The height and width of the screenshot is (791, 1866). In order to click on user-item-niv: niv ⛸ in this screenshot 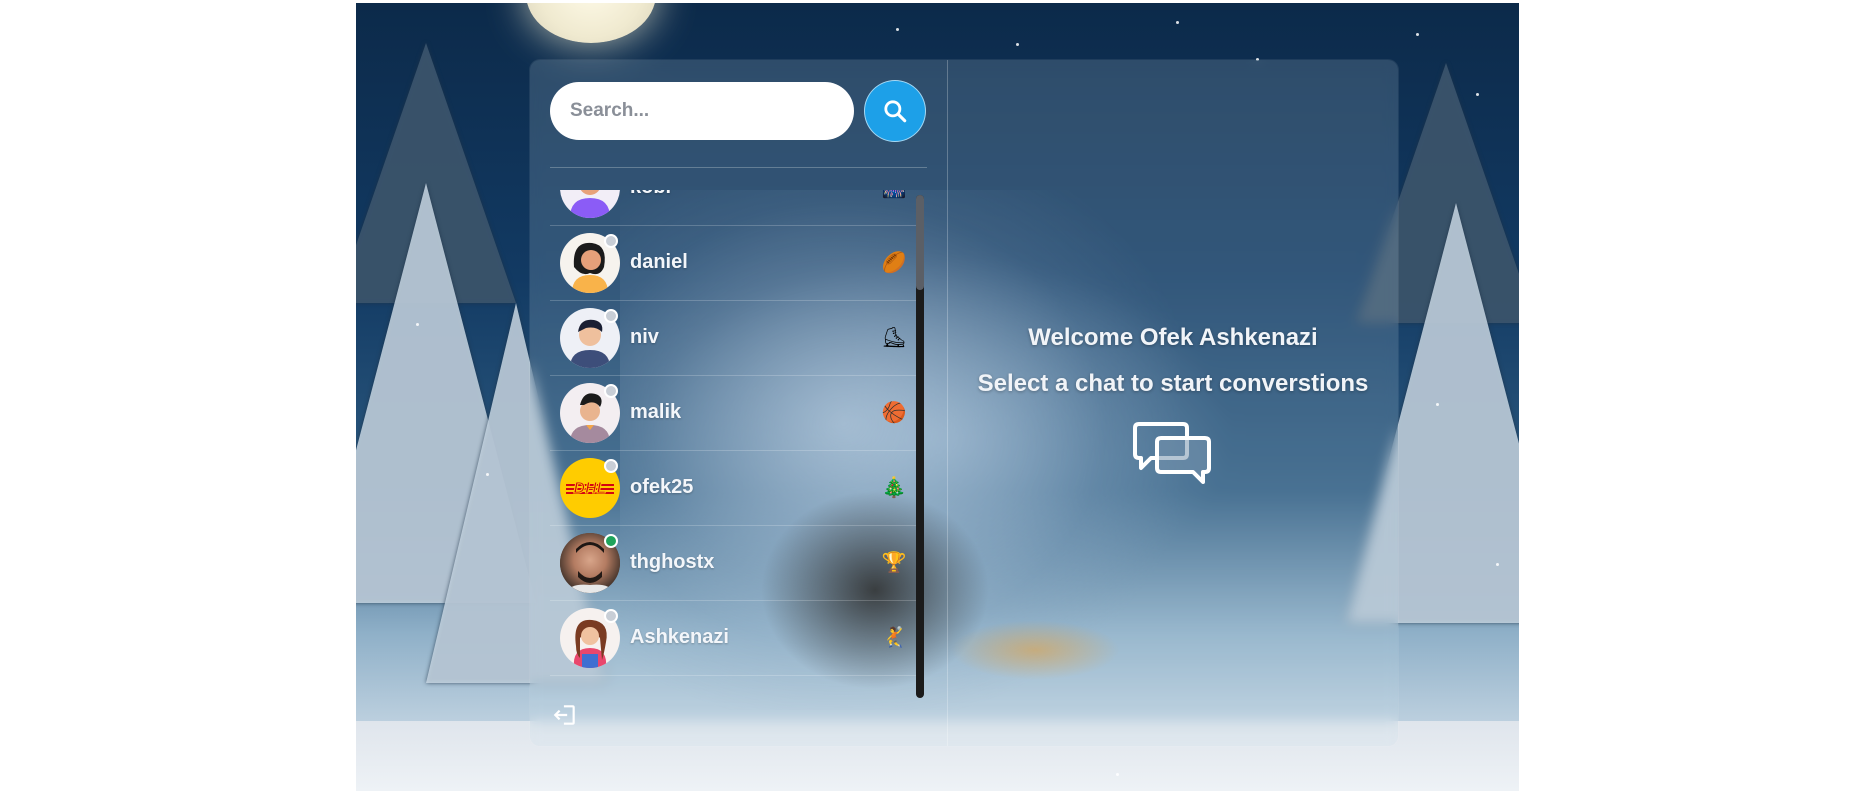, I will do `click(734, 338)`.